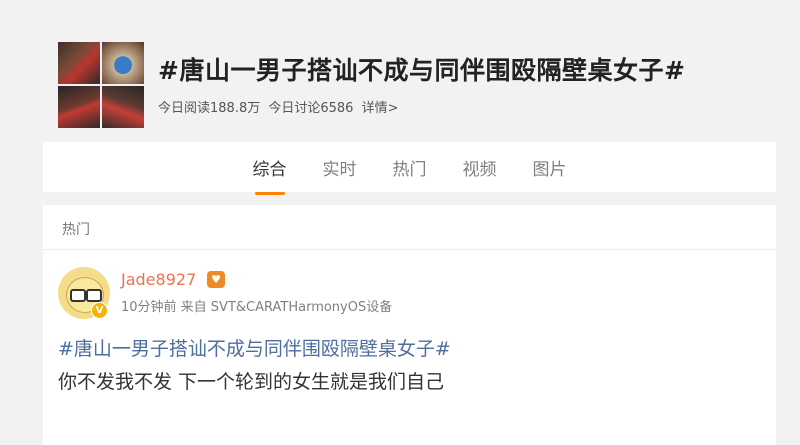  I want to click on tab-realtime: 实时, so click(340, 167).